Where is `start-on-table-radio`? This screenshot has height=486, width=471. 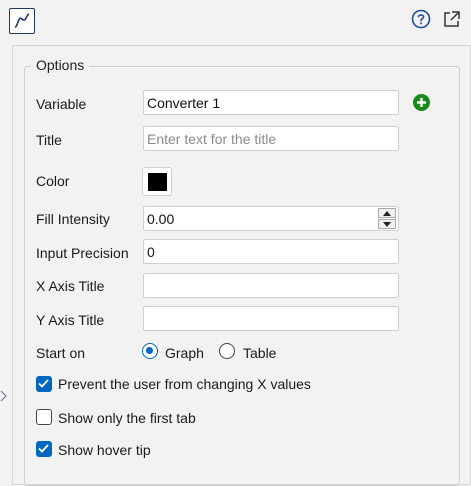 start-on-table-radio is located at coordinates (227, 351).